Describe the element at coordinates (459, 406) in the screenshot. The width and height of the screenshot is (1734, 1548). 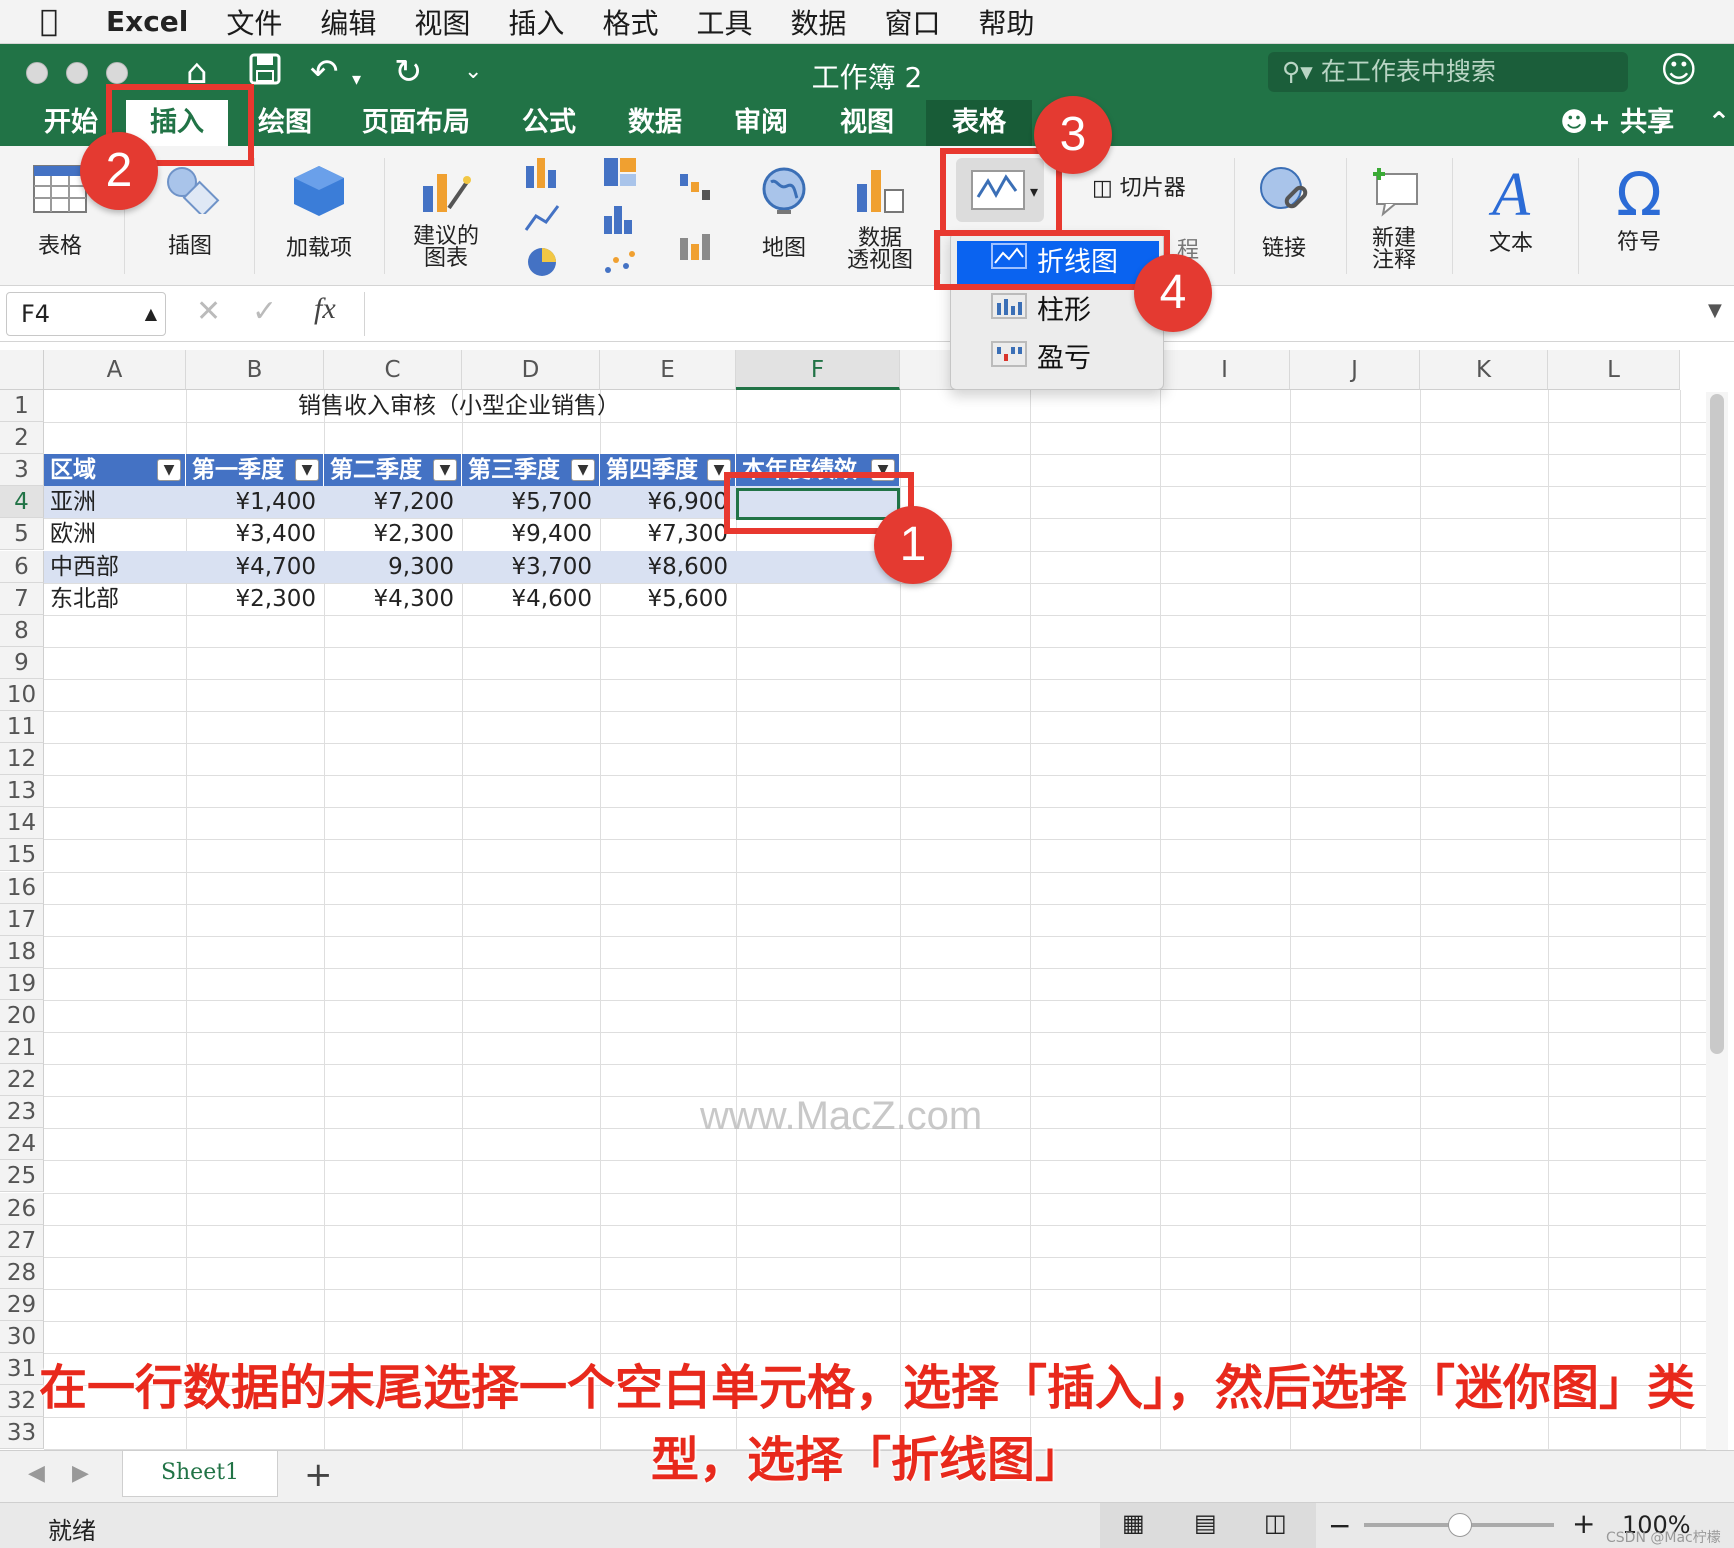
I see `sheet-title-cell: 销售收入审核（小型企业销售）` at that location.